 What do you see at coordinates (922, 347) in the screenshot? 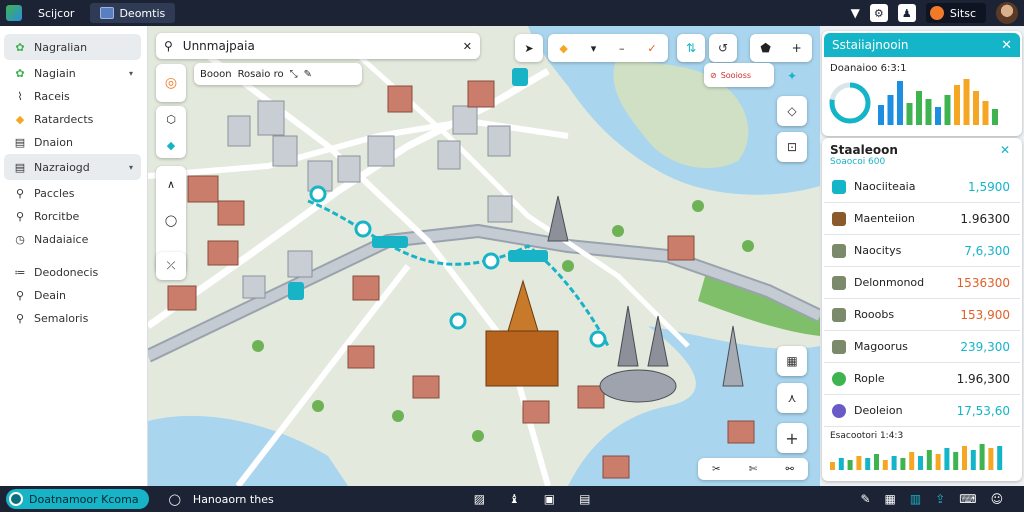
I see `list-item: Magoorus 239,300` at bounding box center [922, 347].